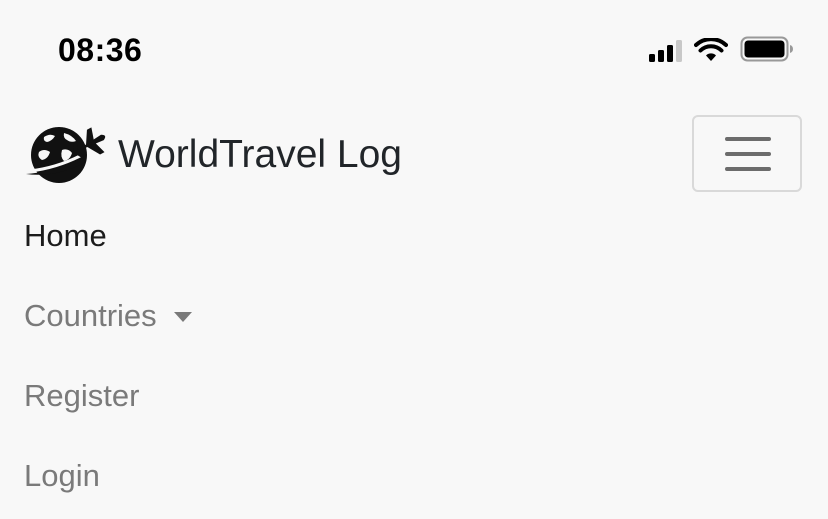 This screenshot has height=519, width=828. What do you see at coordinates (108, 236) in the screenshot?
I see `nav-item-home: Home` at bounding box center [108, 236].